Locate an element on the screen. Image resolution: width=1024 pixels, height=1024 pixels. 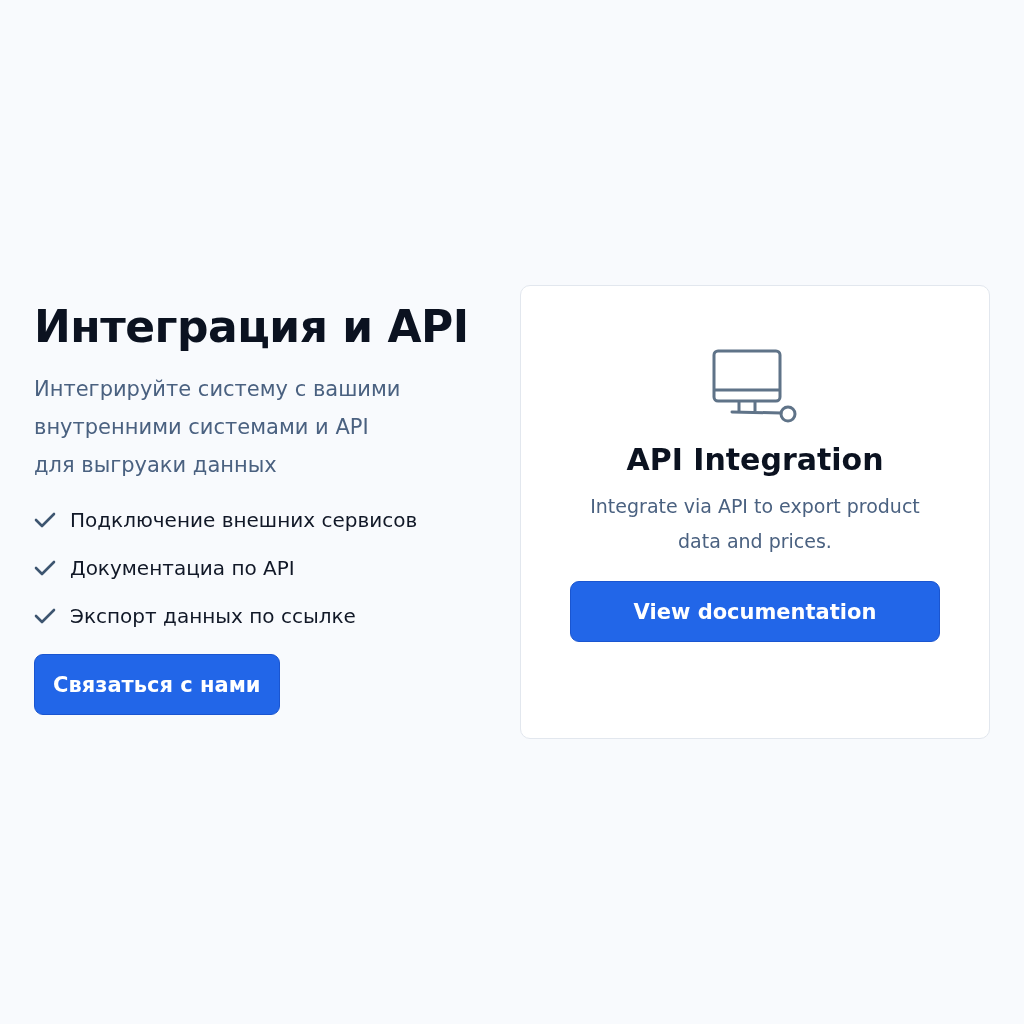
description: Интегрируйте систему с вашими внутренними системами и API для выгруаки данных is located at coordinates (218, 427).